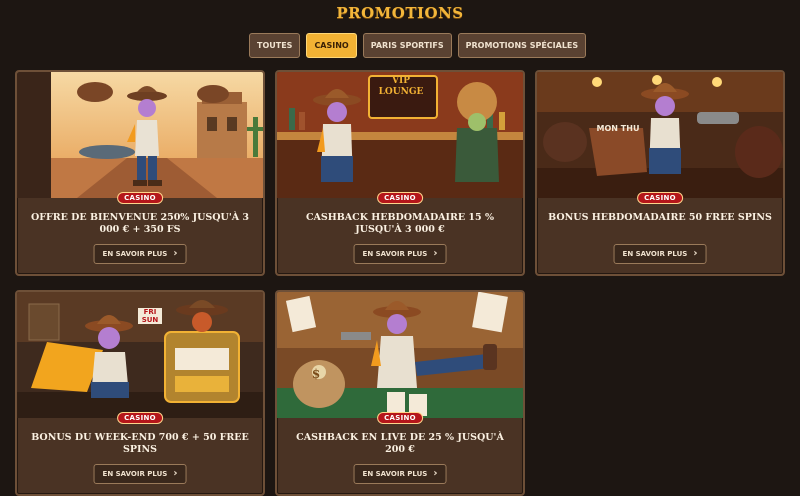 This screenshot has height=496, width=800. I want to click on tab-sports-betting: PARIS SPORTIFS, so click(407, 45).